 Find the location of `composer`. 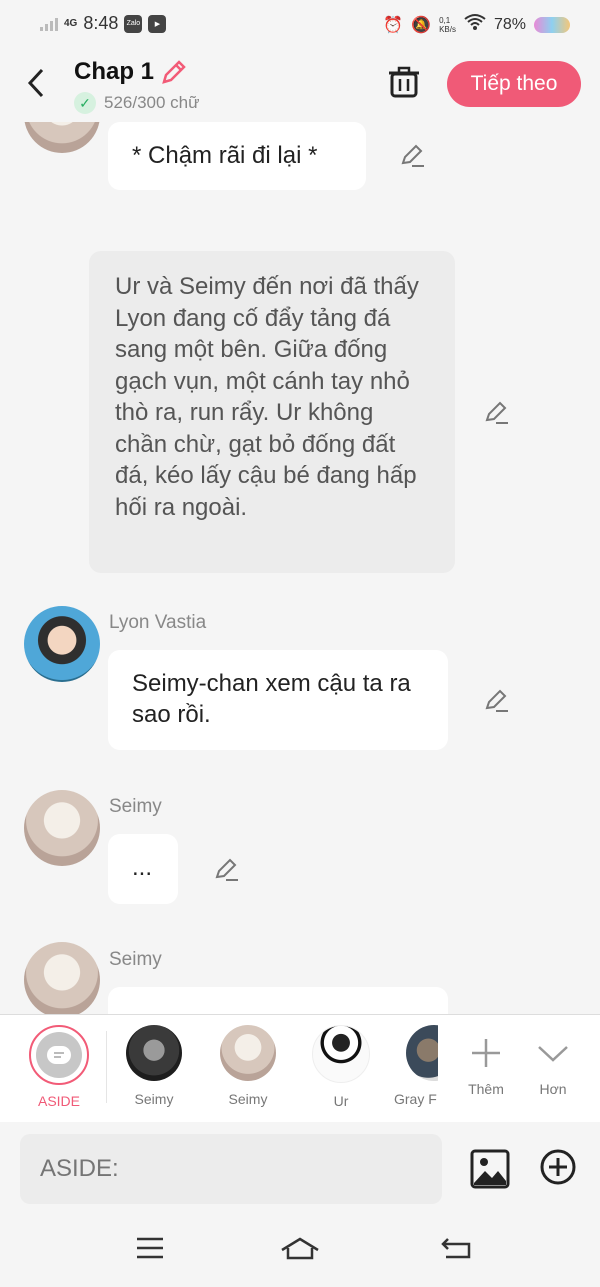

composer is located at coordinates (300, 1171).